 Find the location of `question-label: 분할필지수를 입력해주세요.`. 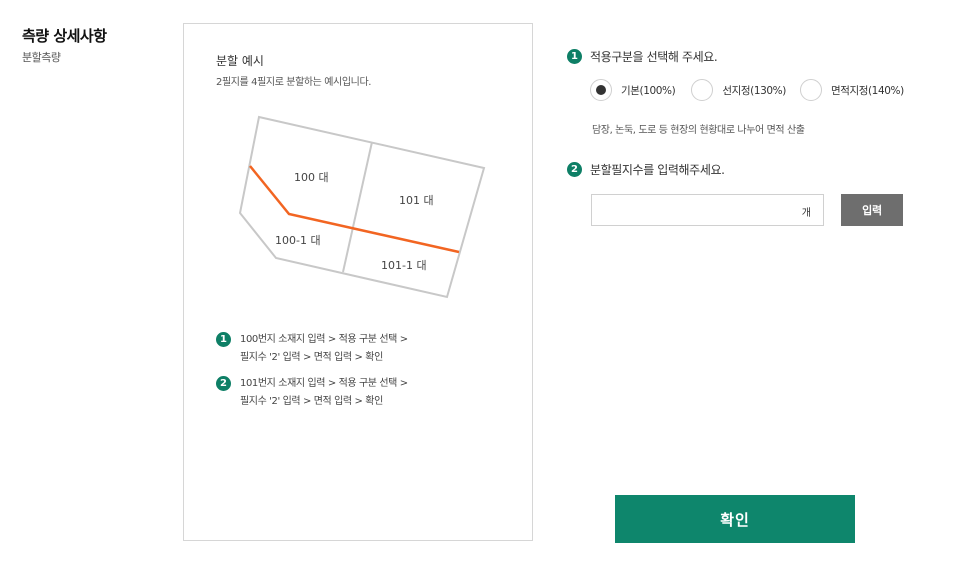

question-label: 분할필지수를 입력해주세요. is located at coordinates (657, 170).